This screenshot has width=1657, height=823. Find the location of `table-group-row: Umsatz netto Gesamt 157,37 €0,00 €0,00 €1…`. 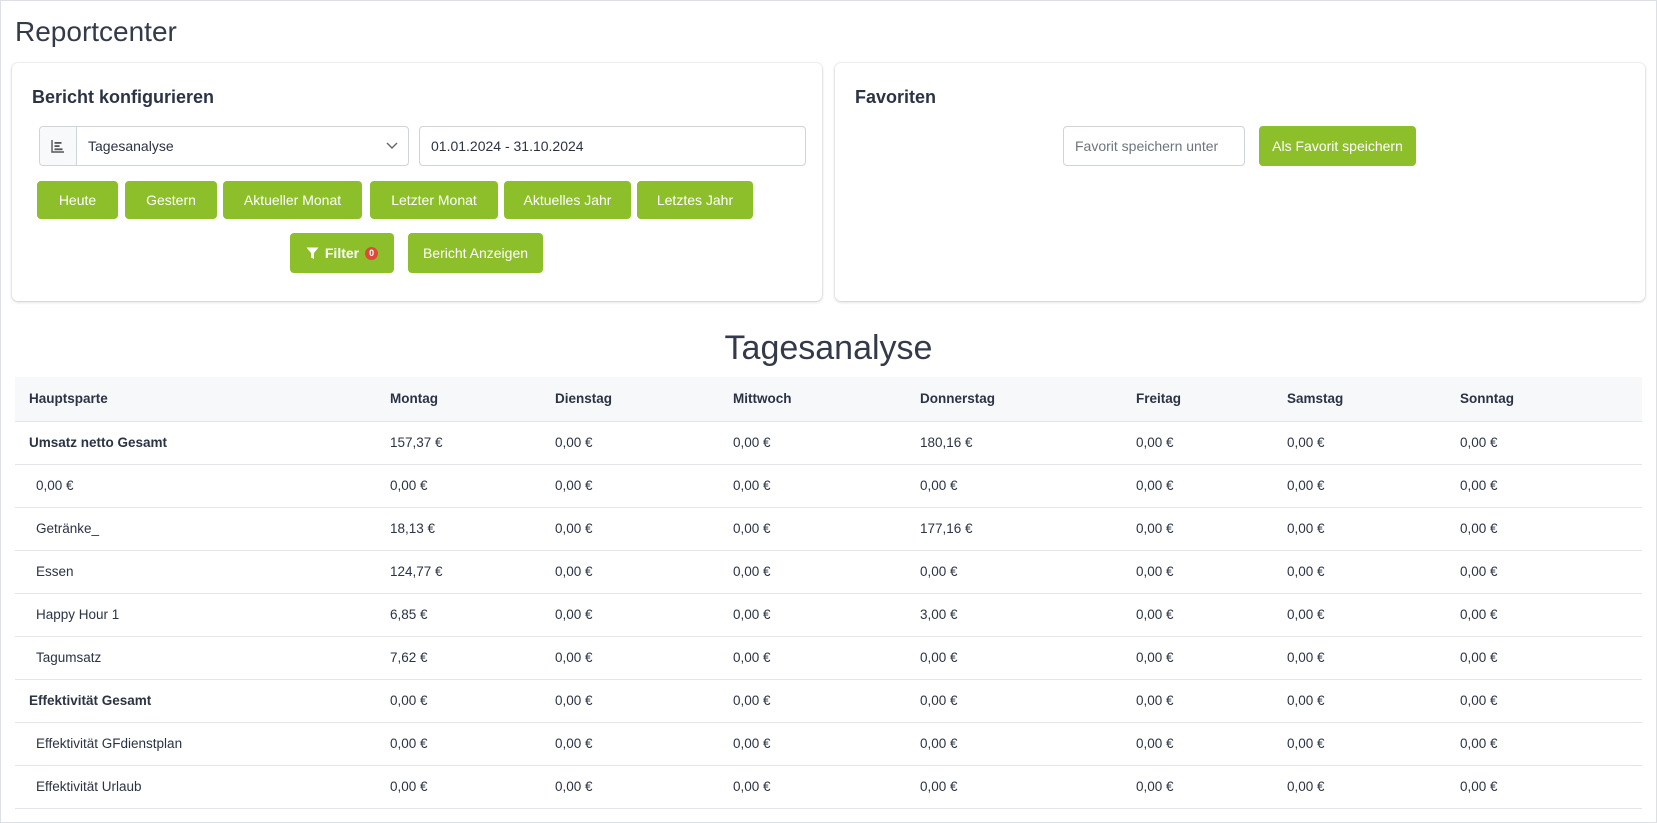

table-group-row: Umsatz netto Gesamt 157,37 €0,00 €0,00 €1… is located at coordinates (828, 443).